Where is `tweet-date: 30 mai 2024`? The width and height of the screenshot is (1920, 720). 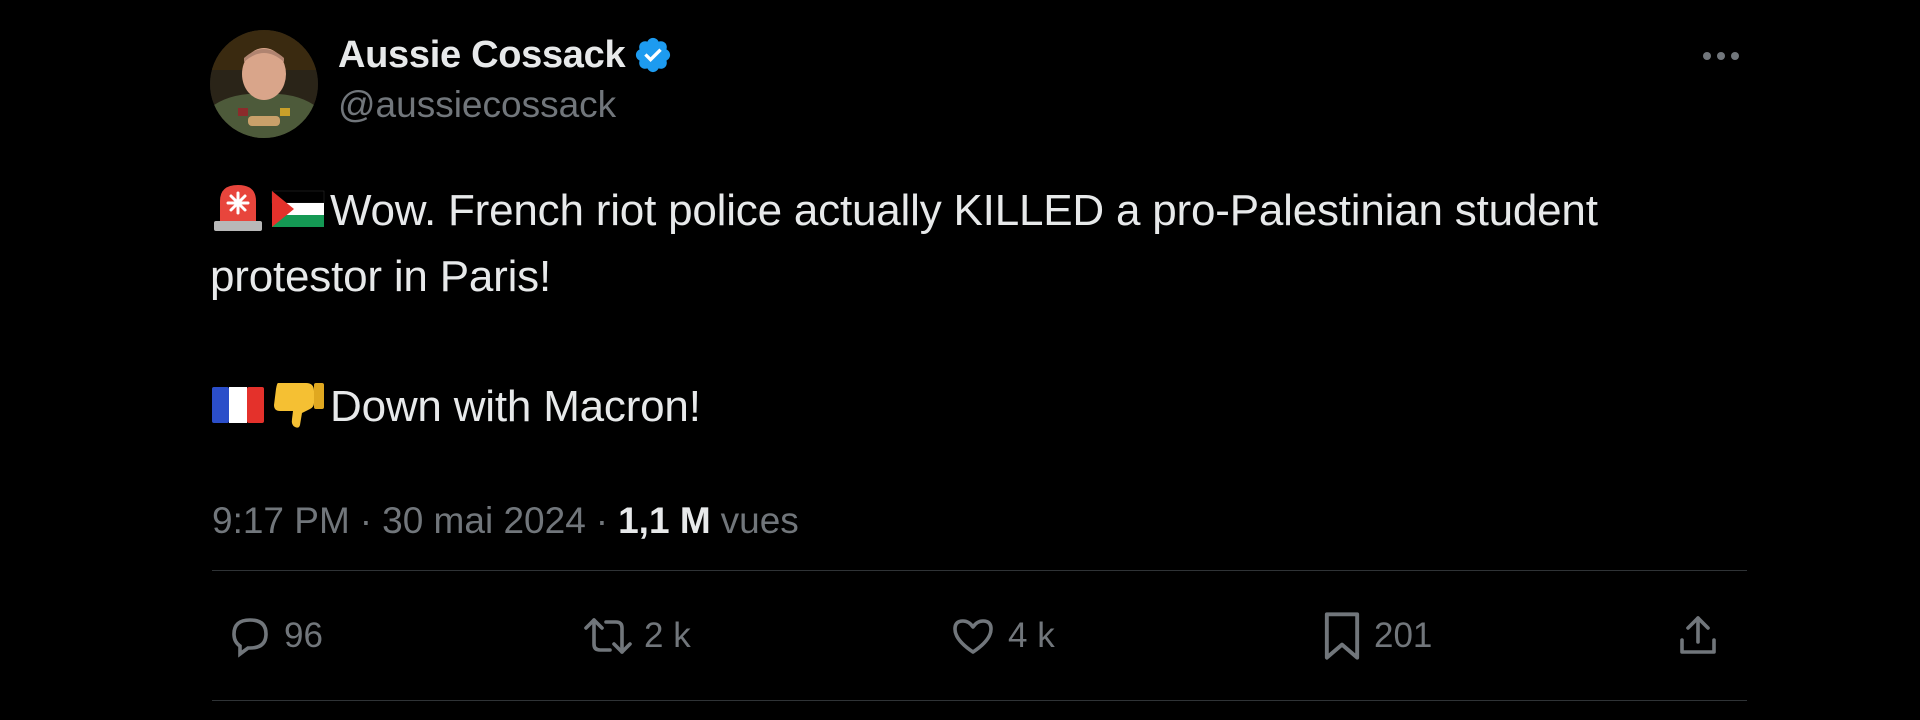 tweet-date: 30 mai 2024 is located at coordinates (484, 521).